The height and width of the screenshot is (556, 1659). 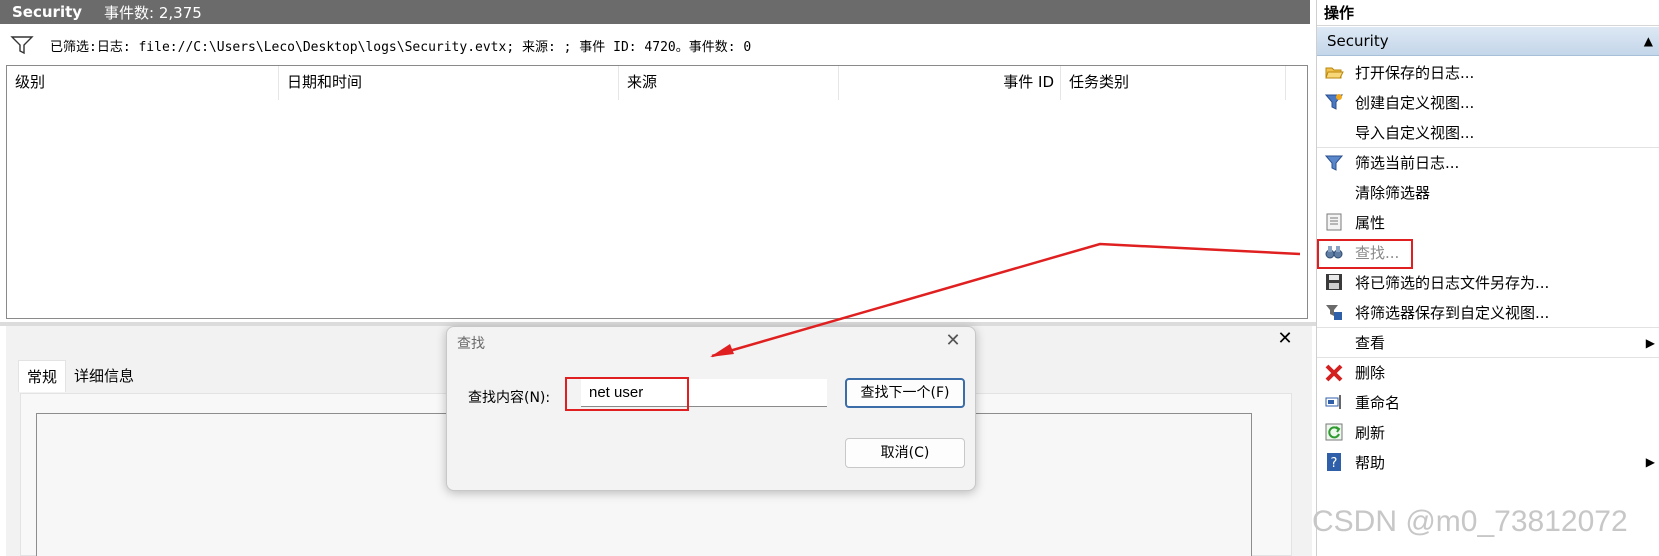 I want to click on action-properties: 属性, so click(x=1488, y=222).